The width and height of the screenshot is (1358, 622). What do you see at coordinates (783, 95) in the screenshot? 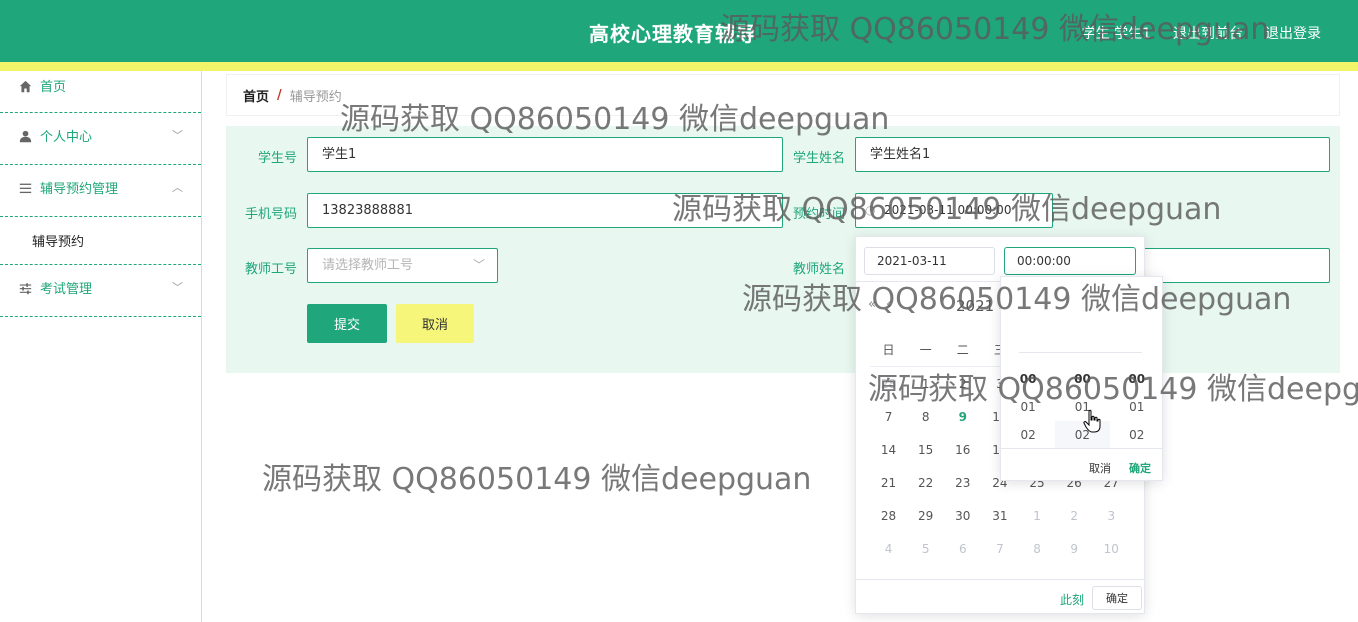
I see `breadcrumb: 首页 / 辅导预约` at bounding box center [783, 95].